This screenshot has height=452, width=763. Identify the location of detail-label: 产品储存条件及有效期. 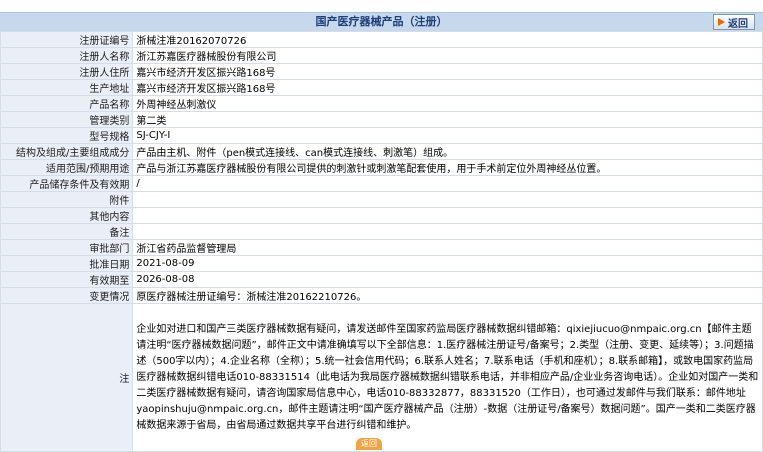
(67, 183).